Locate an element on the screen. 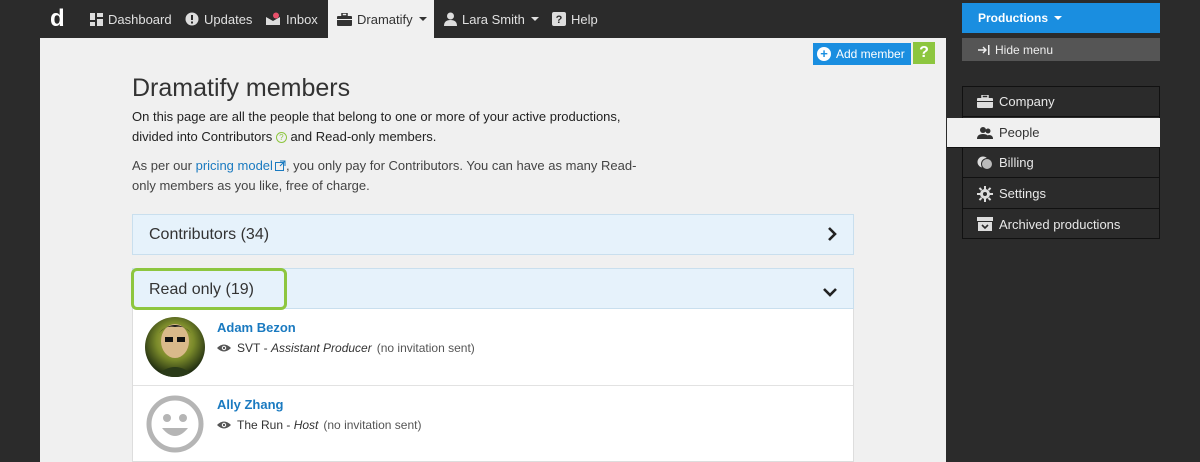  pricing-pre: As per our is located at coordinates (162, 165).